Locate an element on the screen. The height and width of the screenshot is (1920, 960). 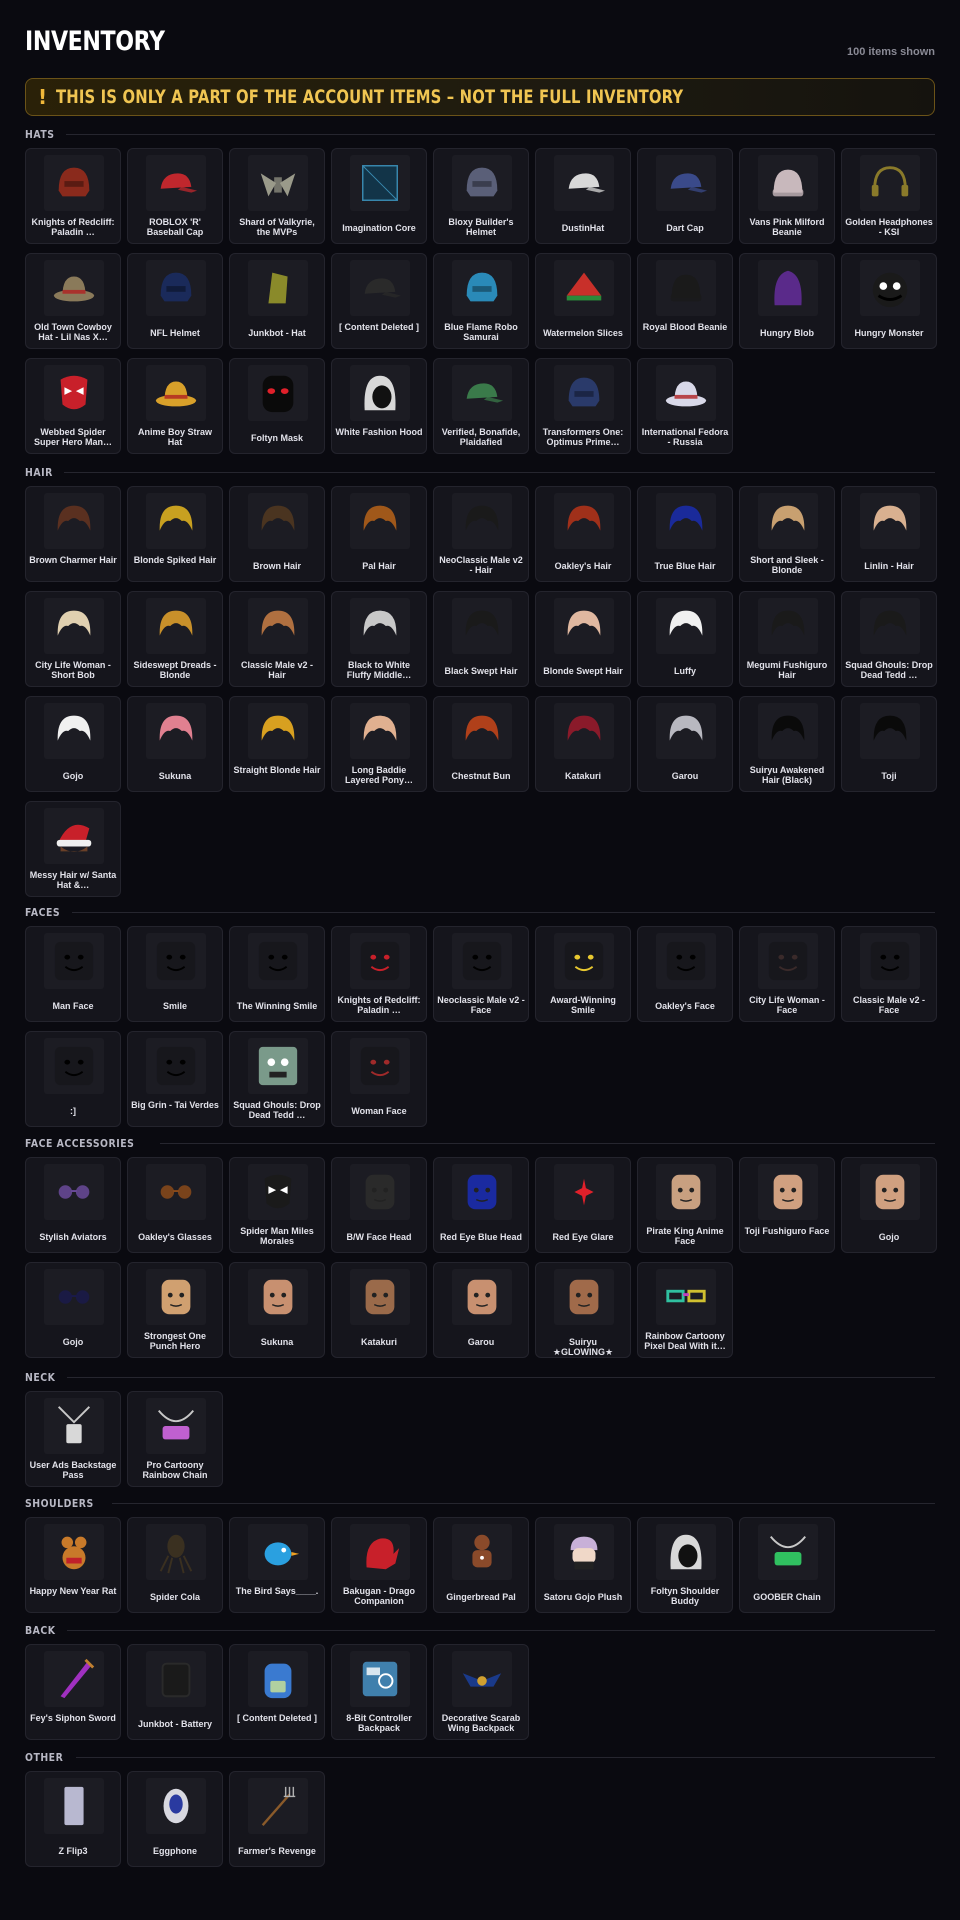
item-card: Watermelon Slices is located at coordinates (583, 301).